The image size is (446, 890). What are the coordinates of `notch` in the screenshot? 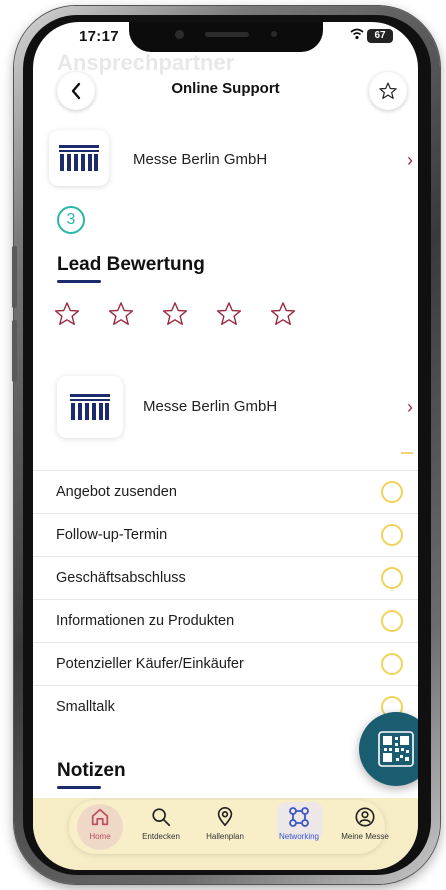 It's located at (226, 37).